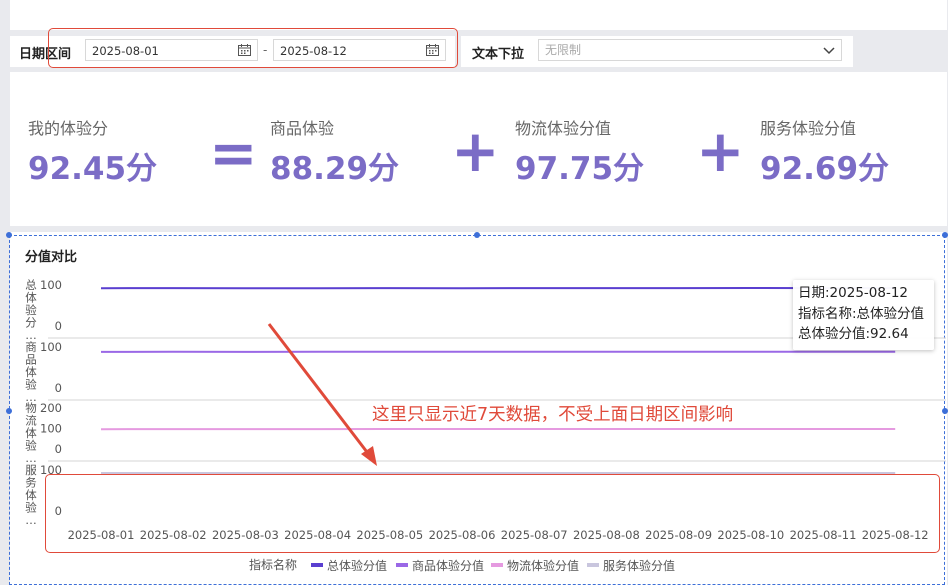 The width and height of the screenshot is (948, 585). Describe the element at coordinates (492, 513) in the screenshot. I see `date-axis-highlight` at that location.